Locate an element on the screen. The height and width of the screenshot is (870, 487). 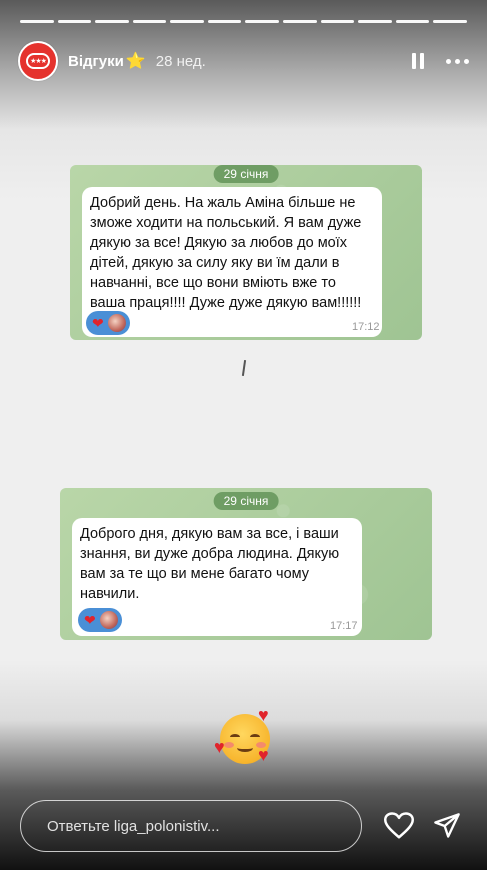
stars-logo-icon: ★★★ is located at coordinates (38, 61).